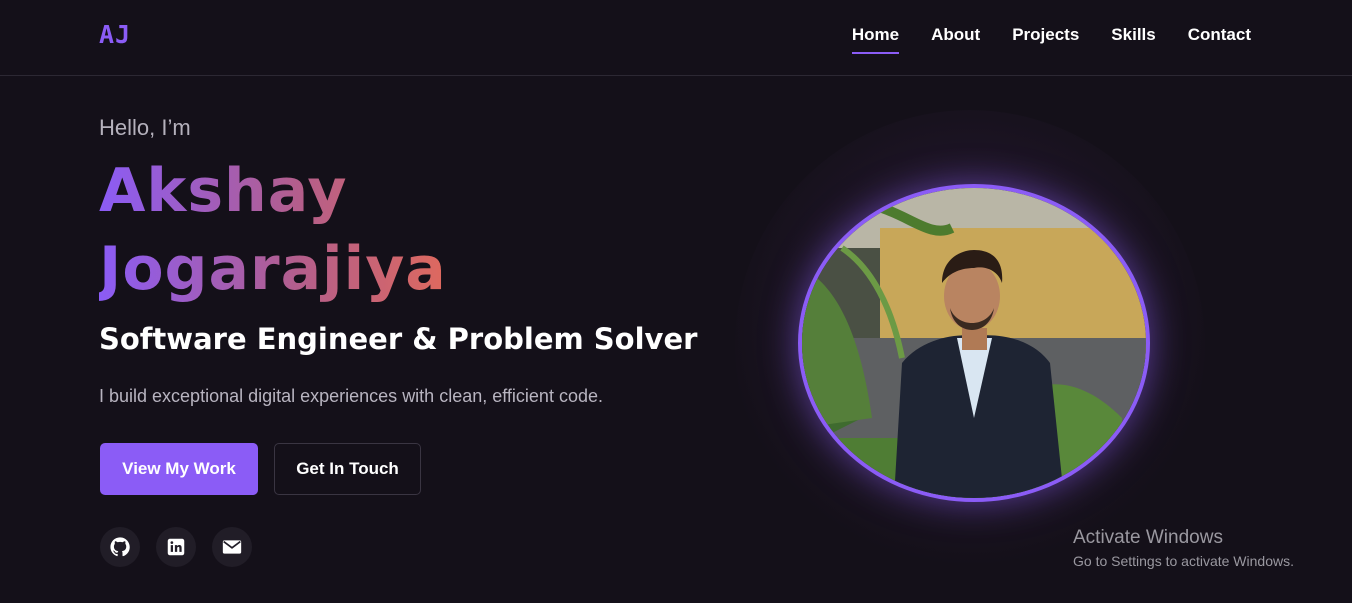  Describe the element at coordinates (875, 39) in the screenshot. I see `nav-home: Home` at that location.